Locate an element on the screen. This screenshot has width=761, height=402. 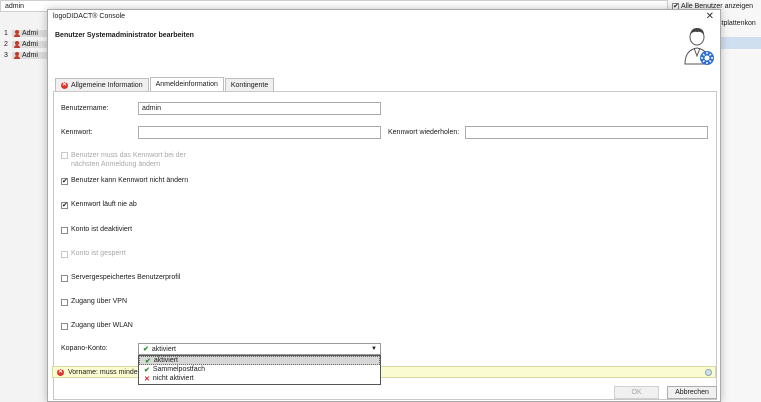
option-label: Servergespeichertes Benutzerprofil is located at coordinates (126, 277).